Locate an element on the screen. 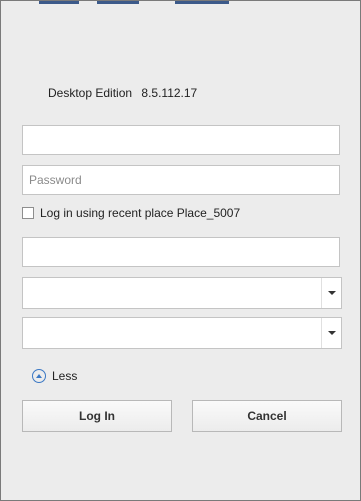 This screenshot has width=361, height=501. second-dropdown-arrow is located at coordinates (331, 333).